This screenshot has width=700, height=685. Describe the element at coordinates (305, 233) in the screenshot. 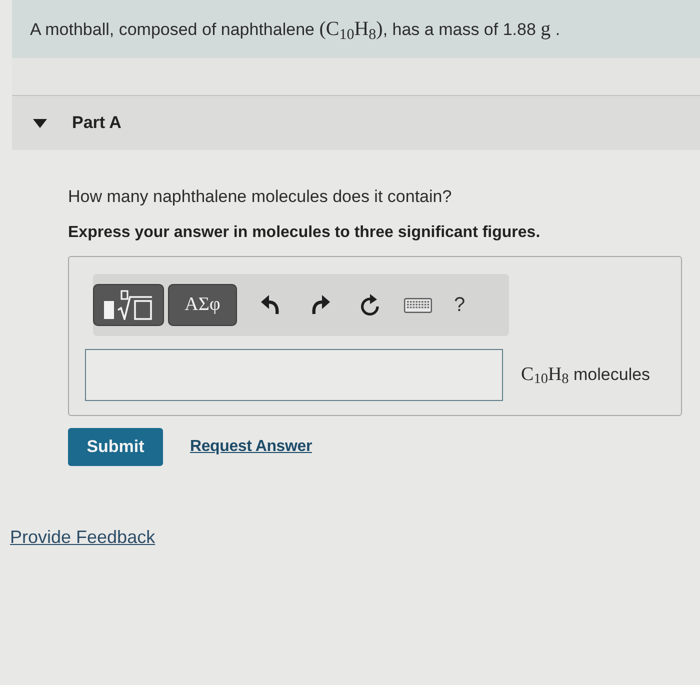

I see `instruction-text: Express your answer in molecules to three significant figures.` at that location.